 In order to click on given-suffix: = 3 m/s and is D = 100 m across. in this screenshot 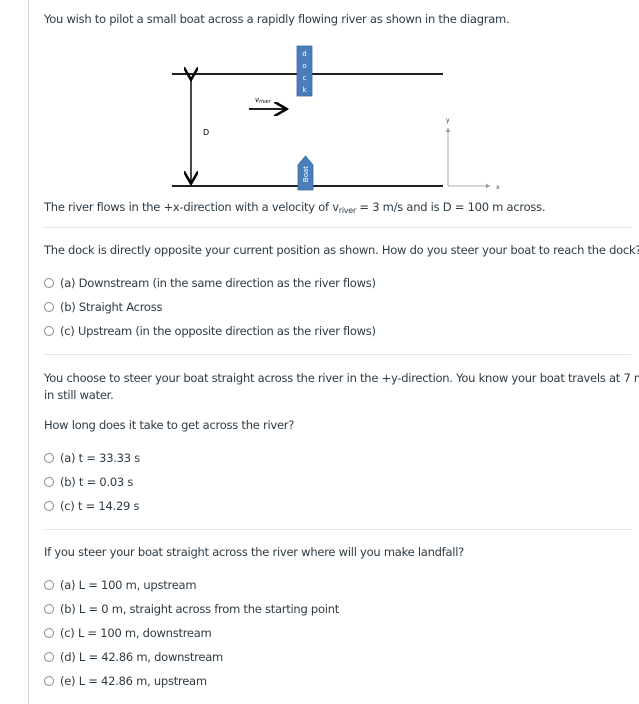, I will do `click(451, 207)`.